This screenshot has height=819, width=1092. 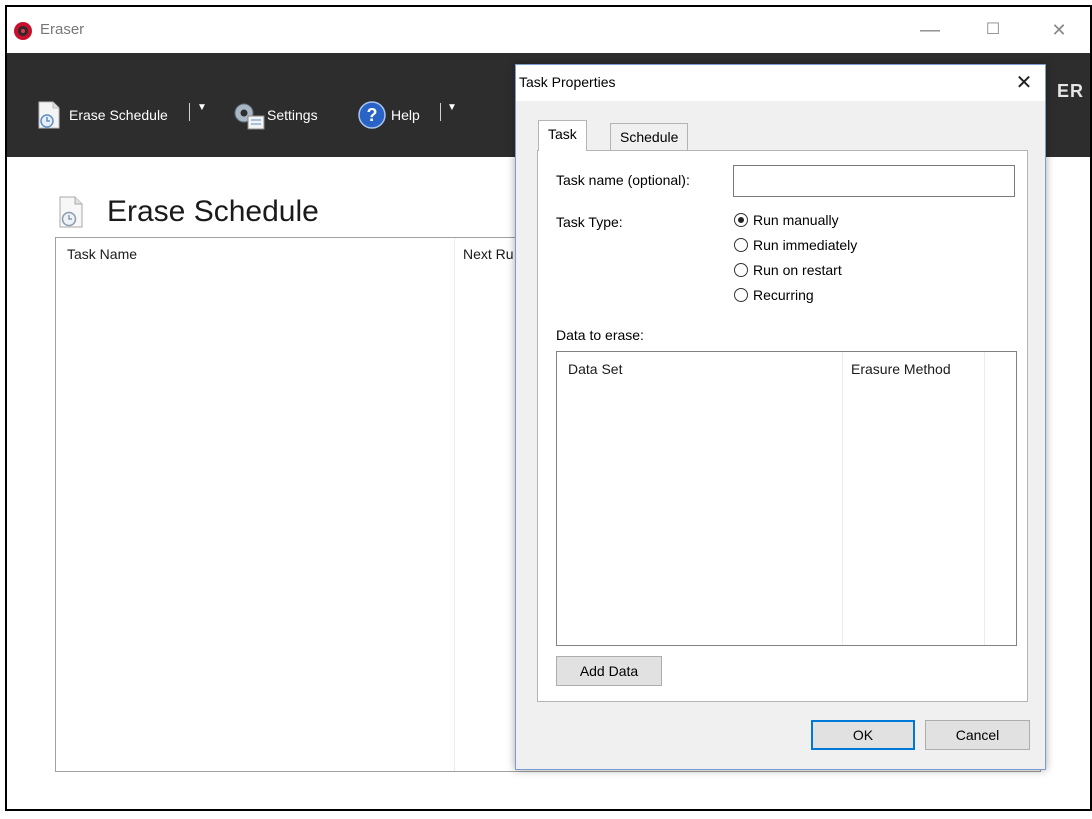 What do you see at coordinates (783, 295) in the screenshot?
I see `radio-label: Recurring` at bounding box center [783, 295].